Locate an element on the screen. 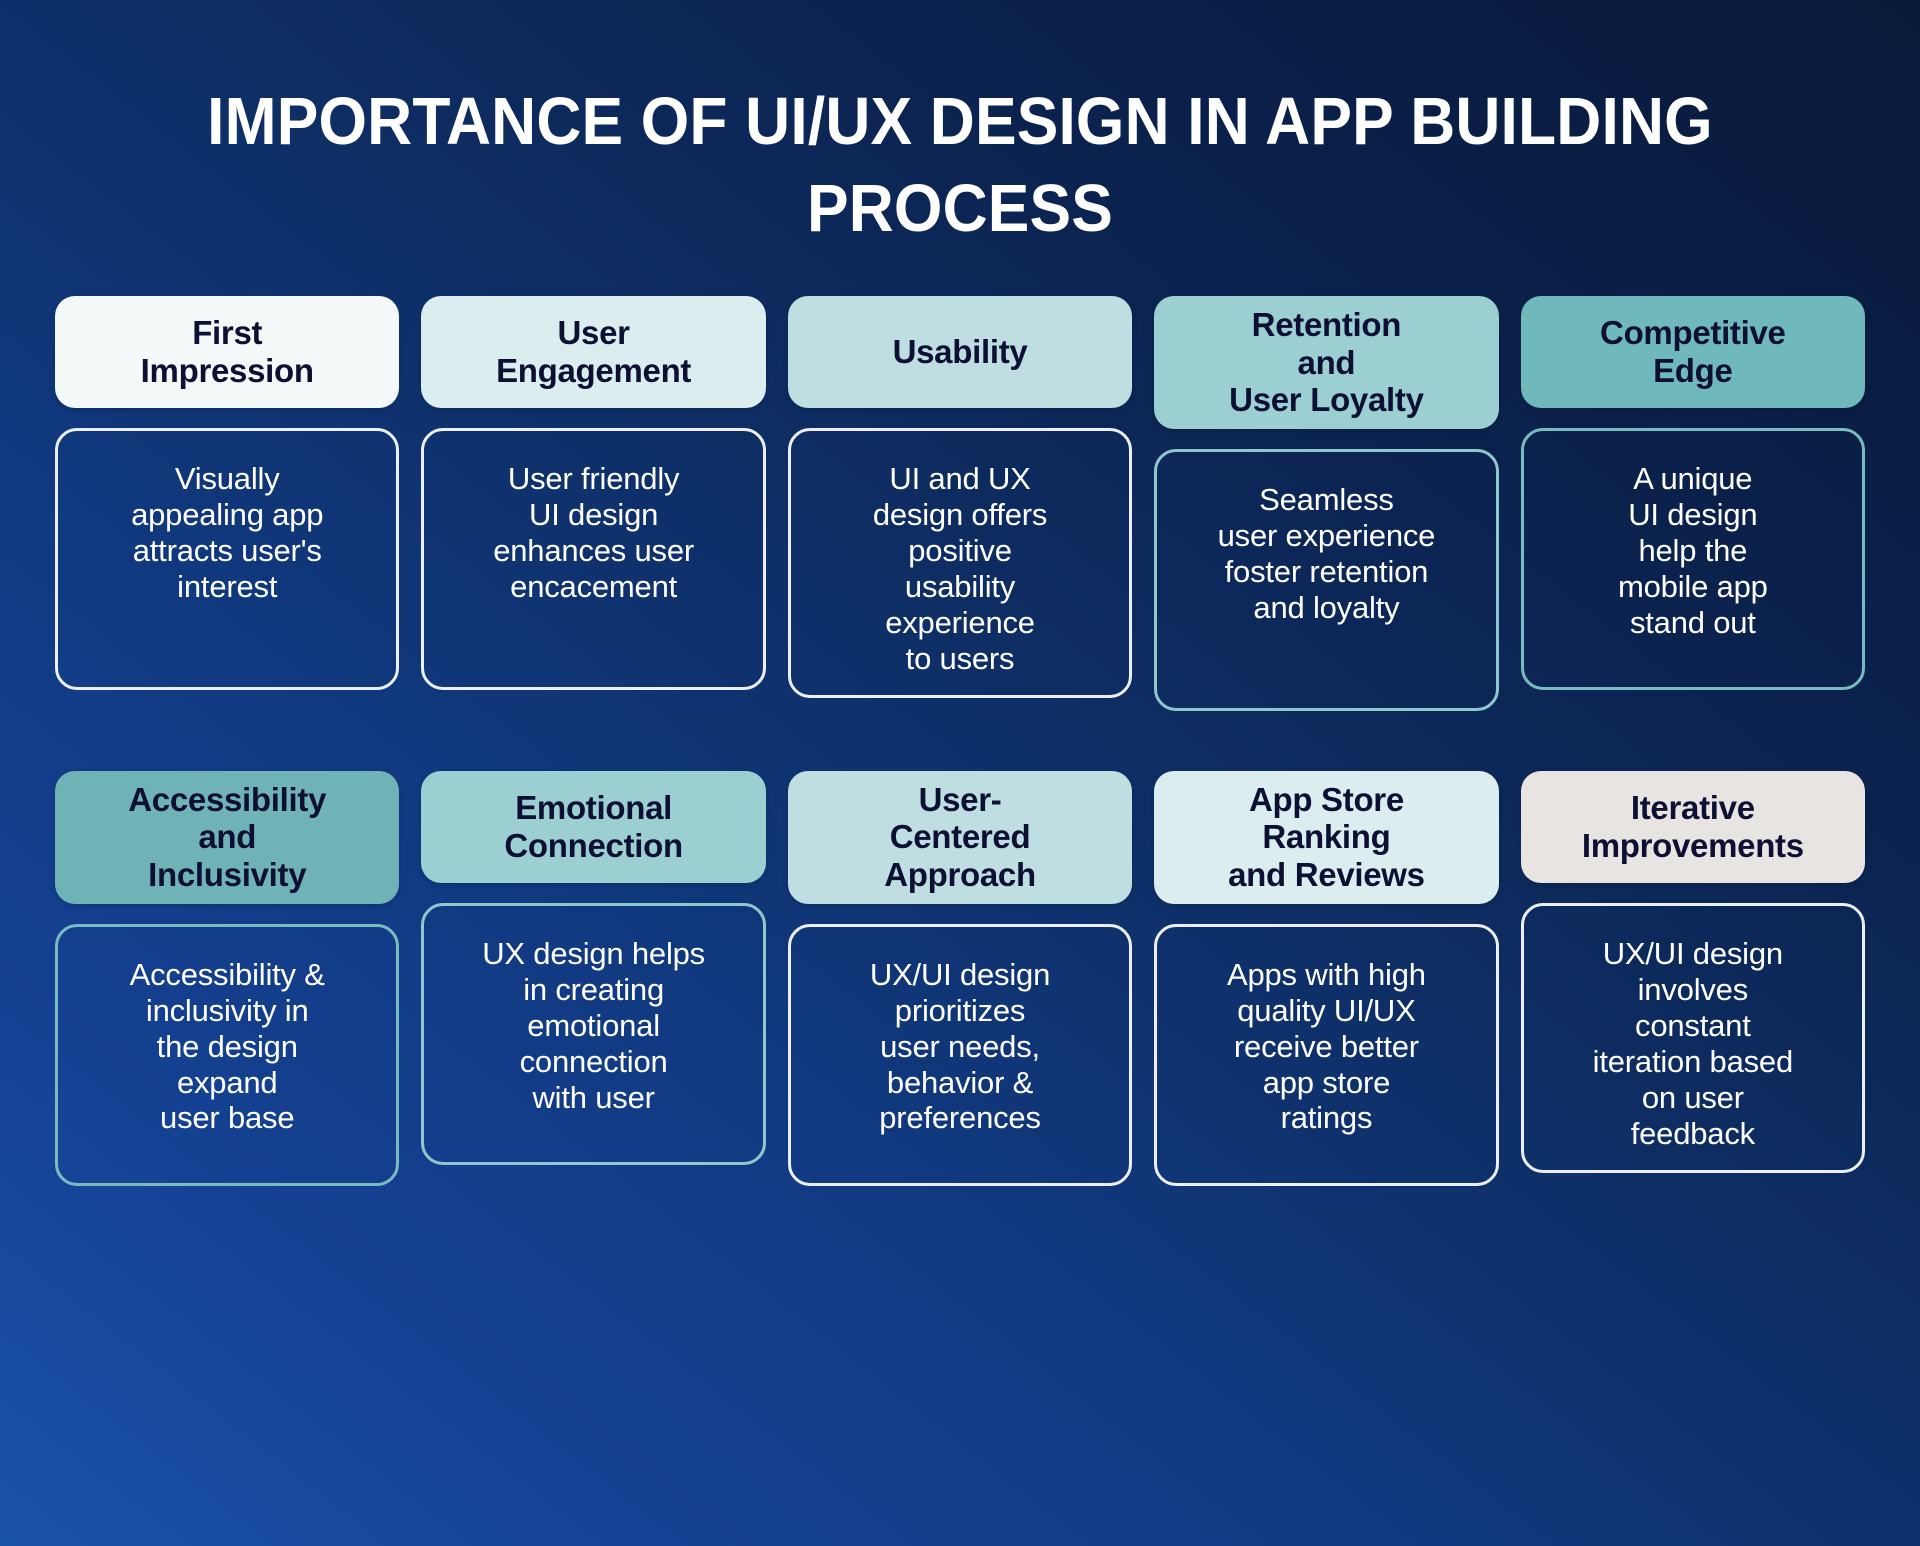 This screenshot has height=1546, width=1920. heading-card-retention-user-loyalty: Retention and User Loyalty is located at coordinates (1326, 362).